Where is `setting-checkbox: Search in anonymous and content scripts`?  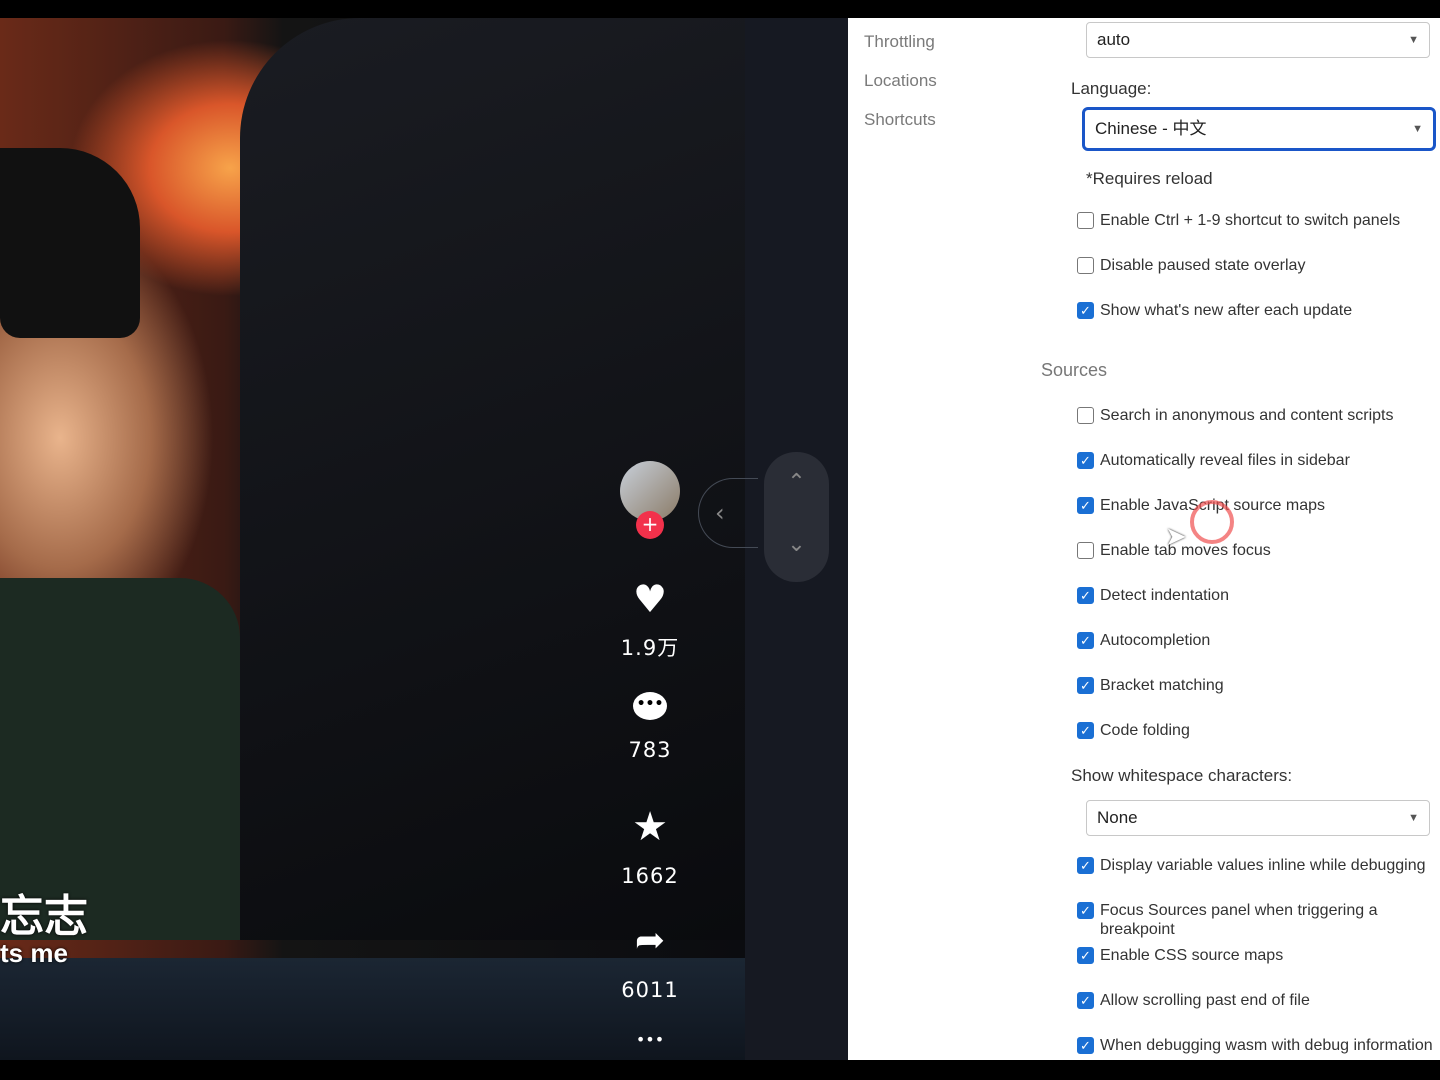
setting-checkbox: Search in anonymous and content scripts is located at coordinates (1257, 415).